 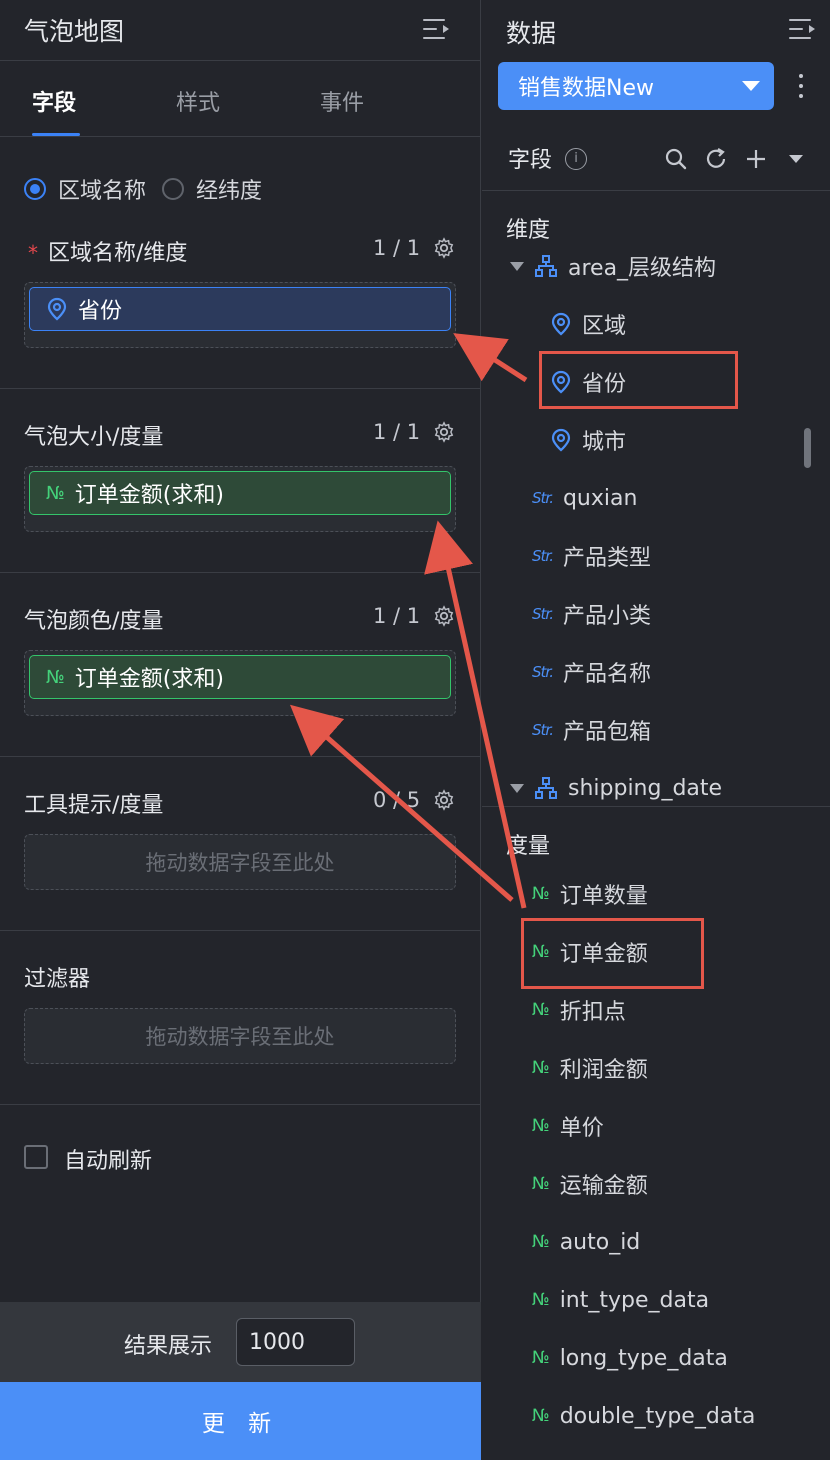 I want to click on bubble-size-dropzone: № 订单金额(求和), so click(x=240, y=499).